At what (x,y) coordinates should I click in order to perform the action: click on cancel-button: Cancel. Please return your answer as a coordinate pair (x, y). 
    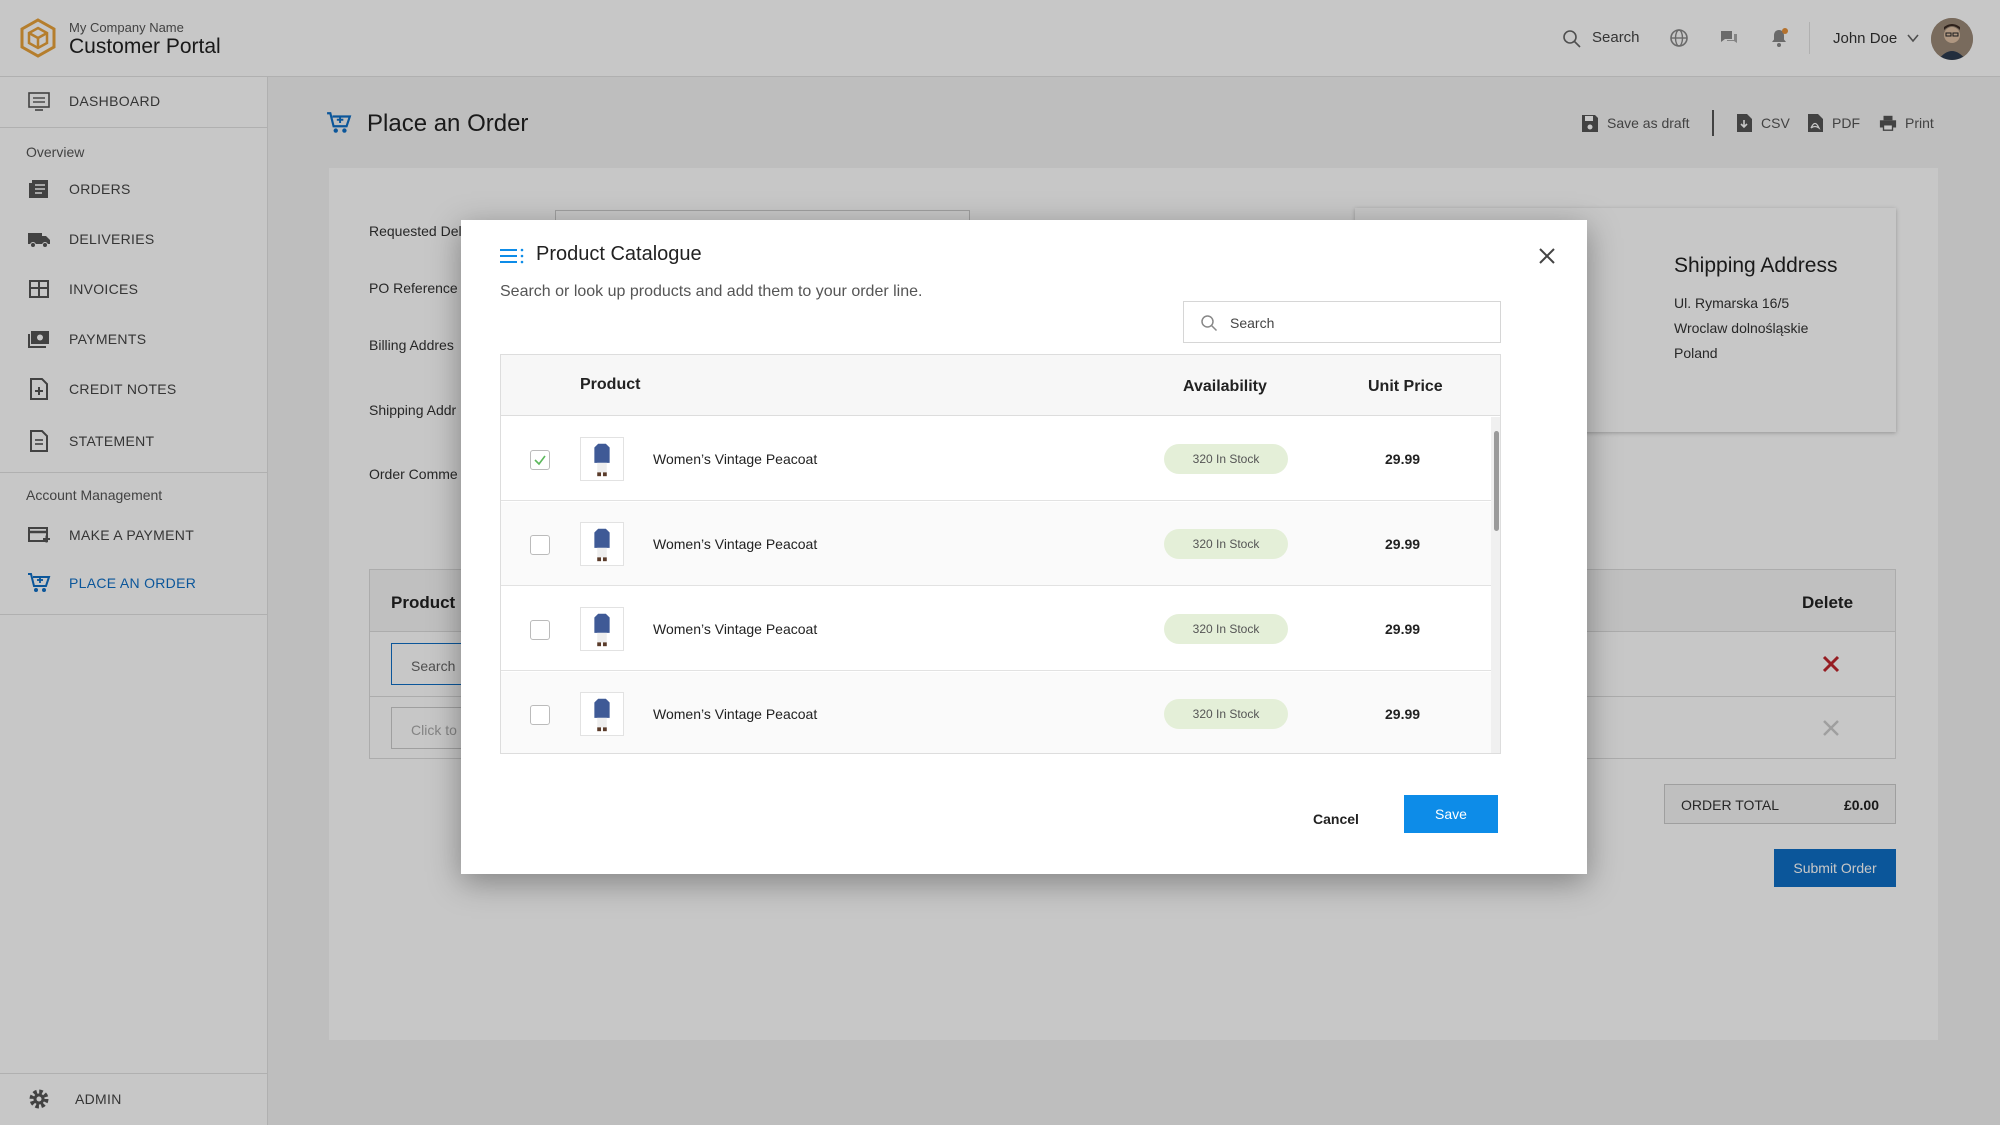
    Looking at the image, I should click on (1336, 819).